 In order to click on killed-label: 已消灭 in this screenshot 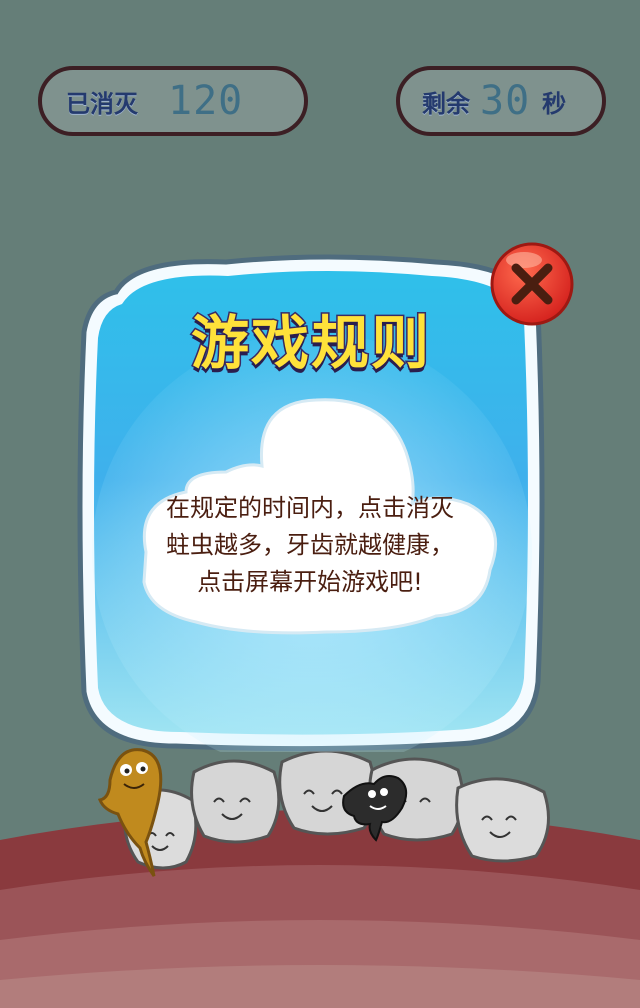, I will do `click(102, 103)`.